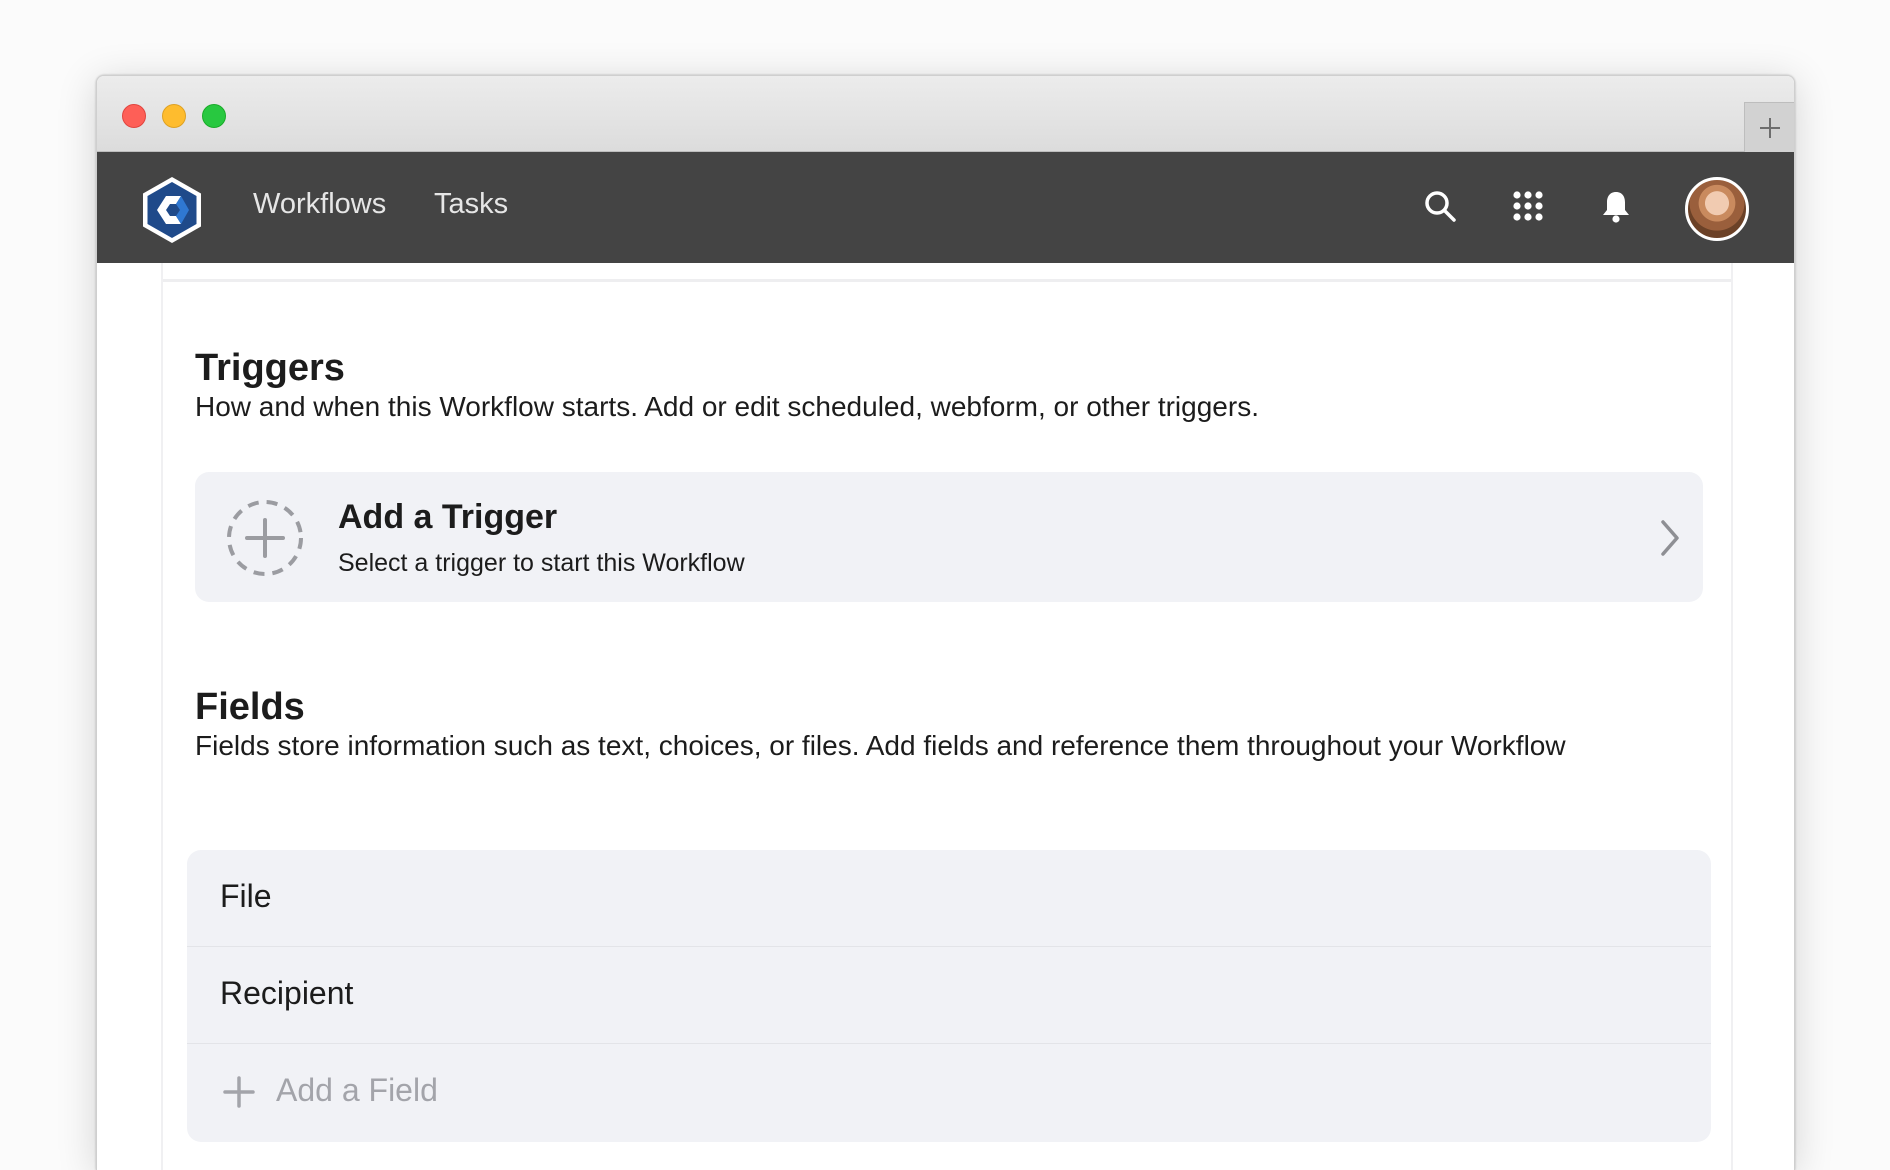  What do you see at coordinates (1717, 209) in the screenshot?
I see `user-avatar` at bounding box center [1717, 209].